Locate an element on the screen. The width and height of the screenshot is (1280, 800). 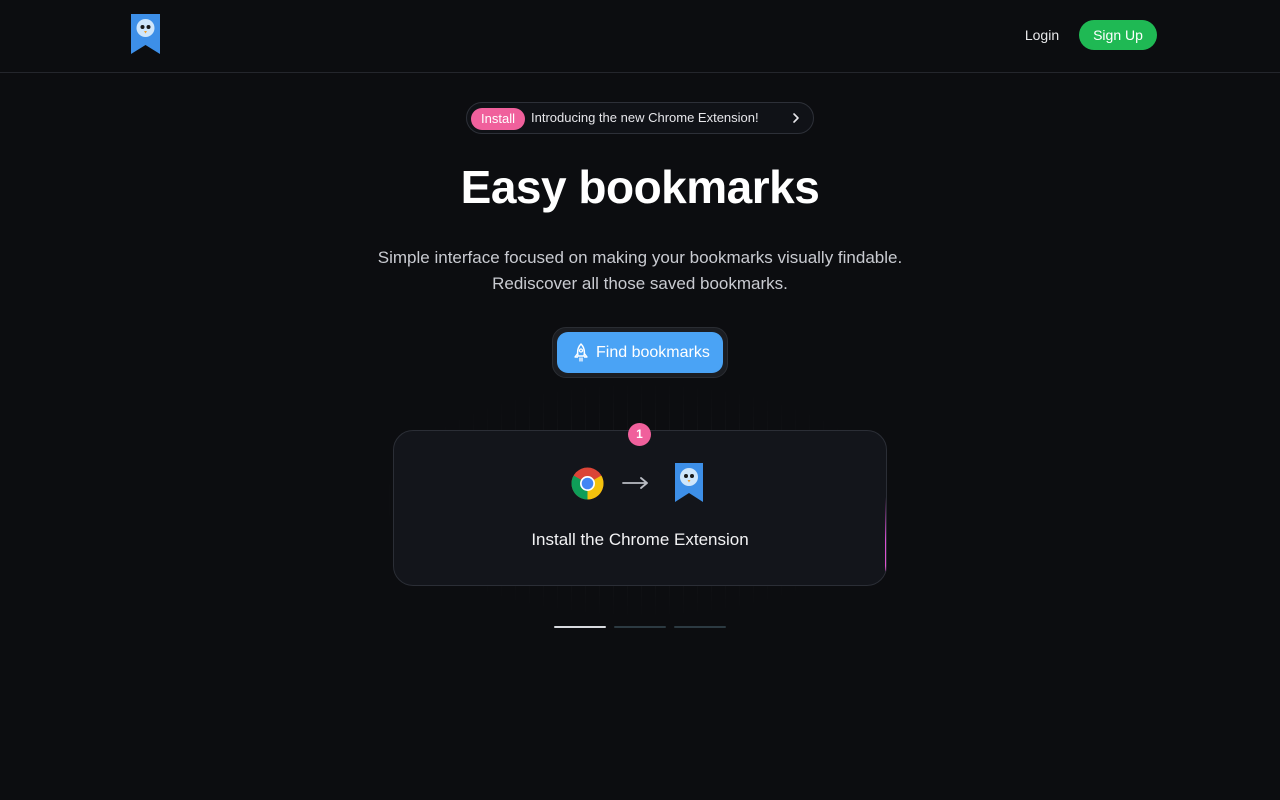
step-label: Install the Chrome Extension is located at coordinates (640, 539).